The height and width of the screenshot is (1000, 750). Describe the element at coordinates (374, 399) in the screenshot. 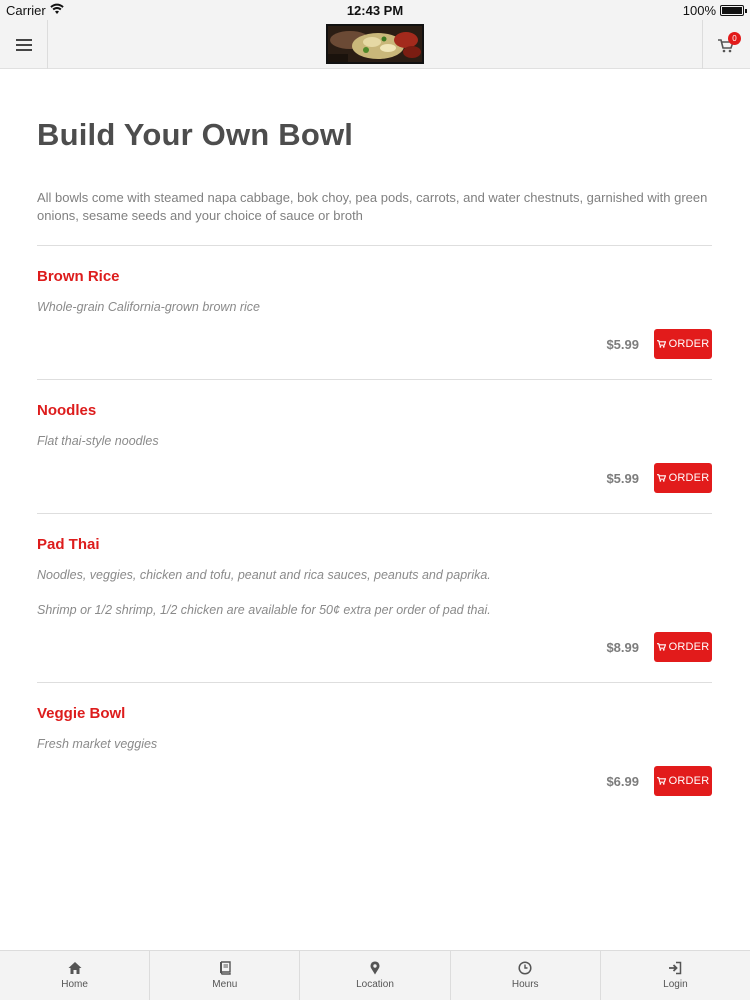

I see `menu-item-name: Noodles` at that location.